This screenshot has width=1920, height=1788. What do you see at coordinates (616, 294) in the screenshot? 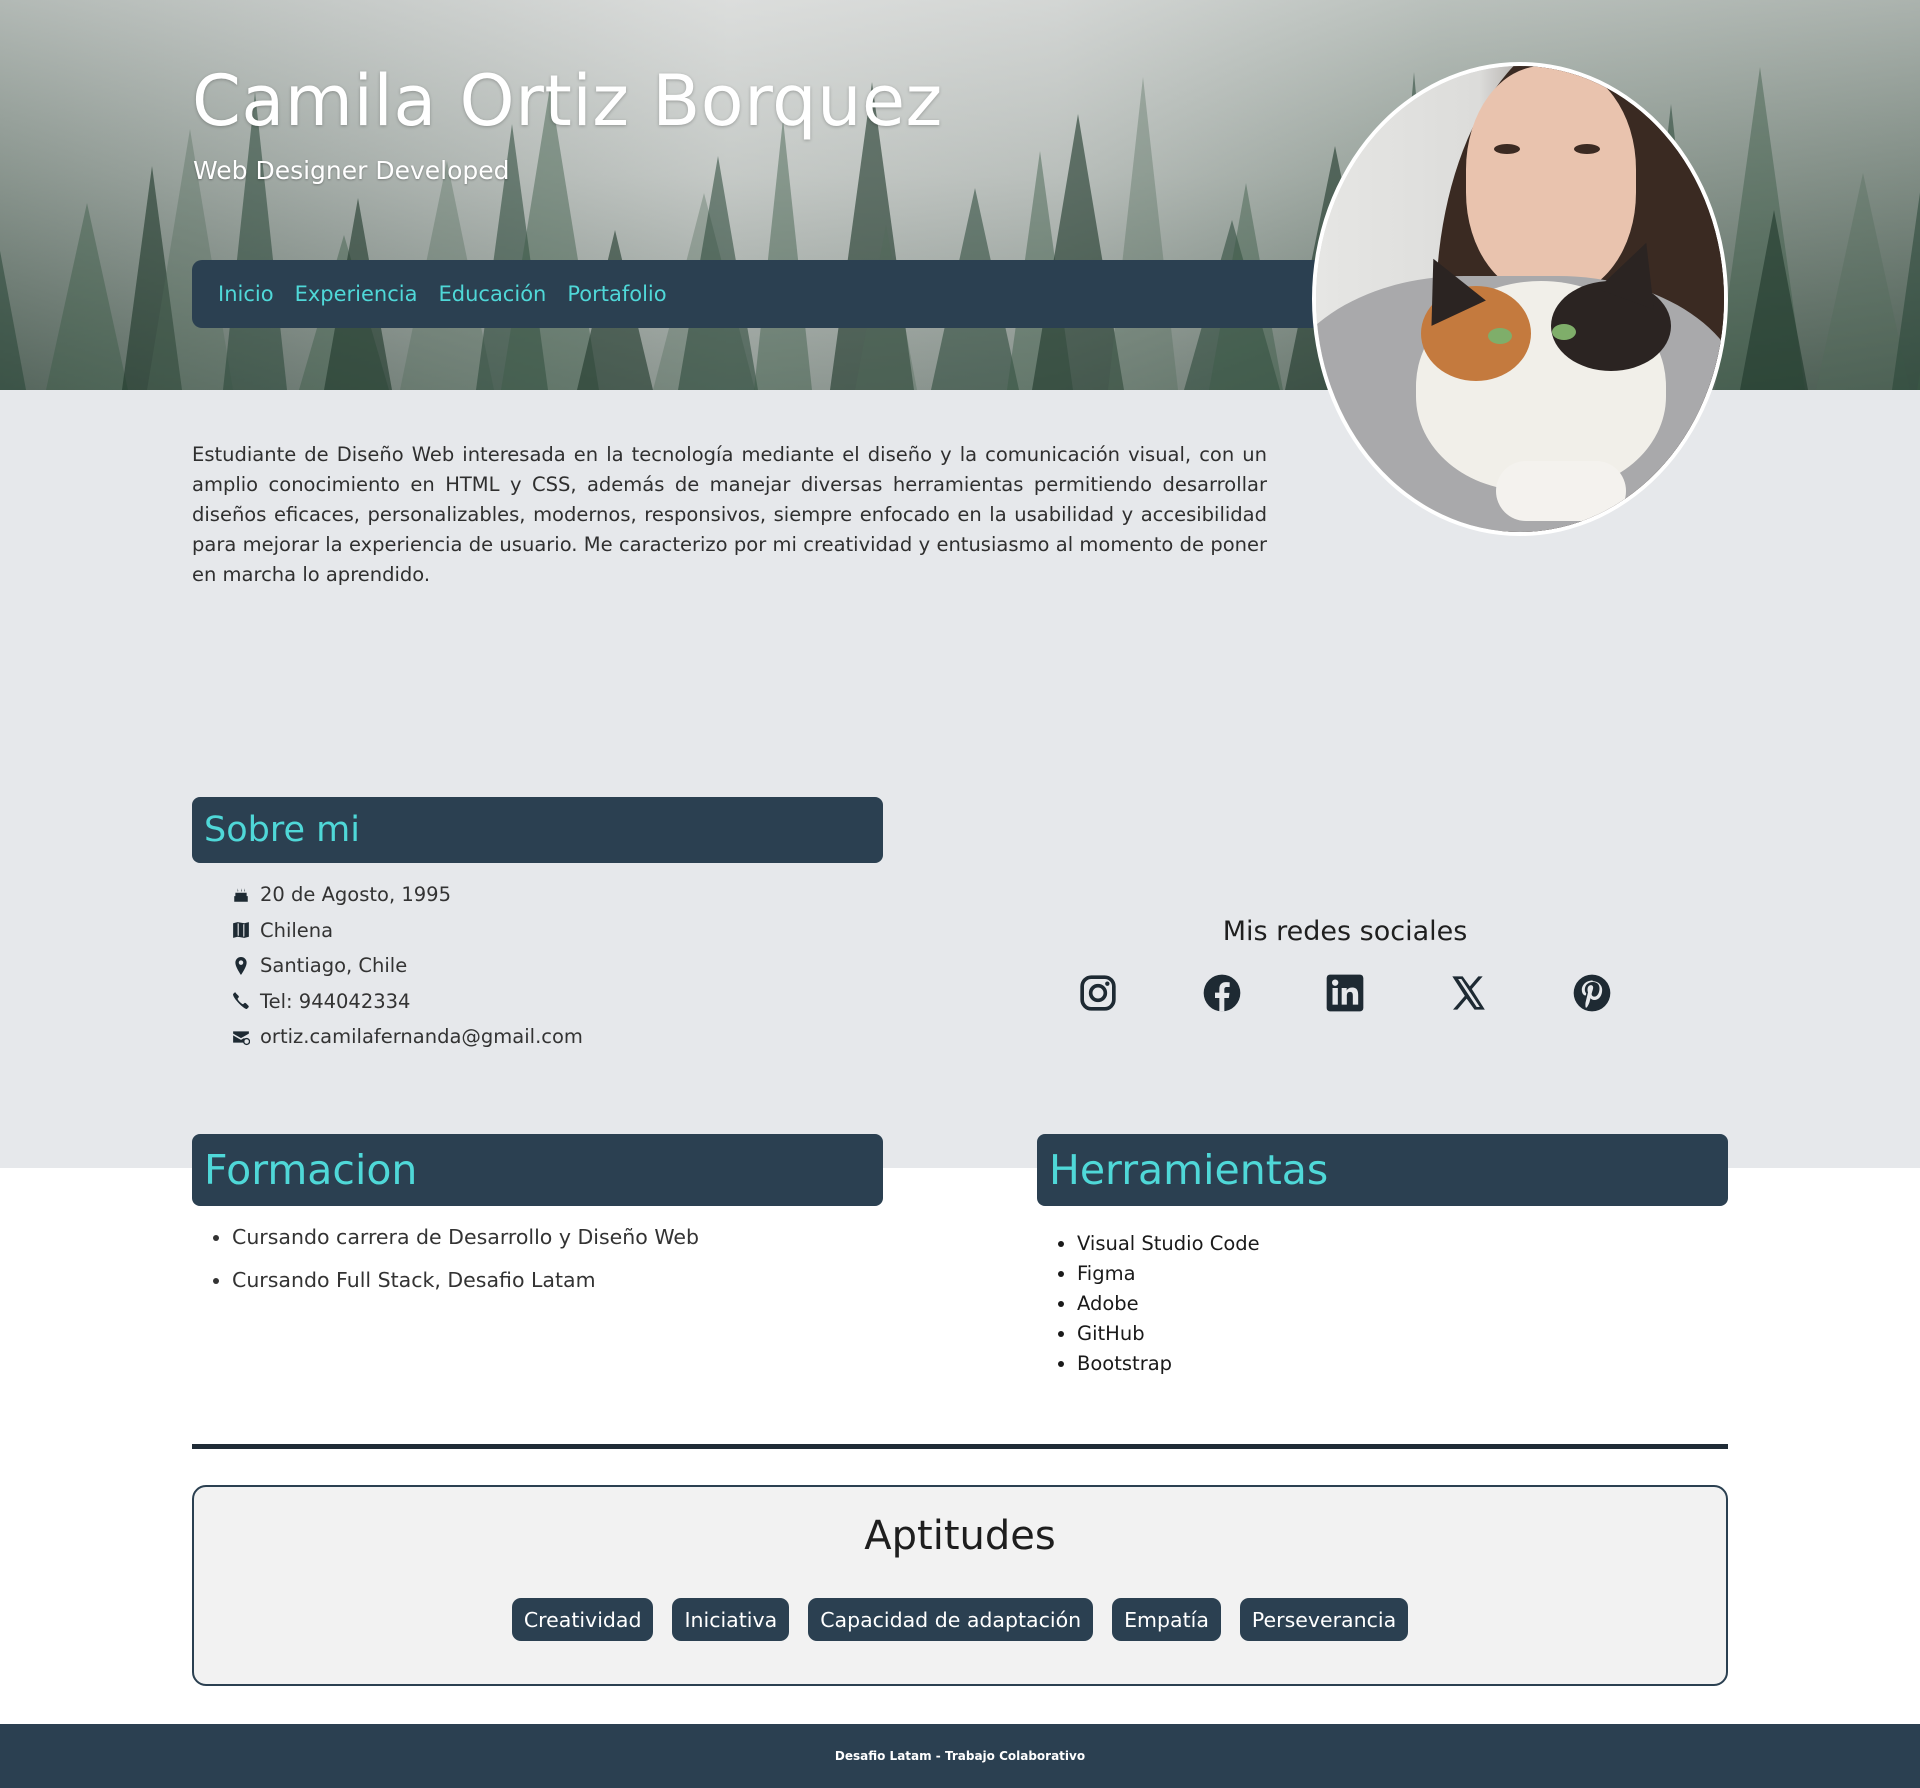
I see `nav-link-portafolio: Portafolio` at bounding box center [616, 294].